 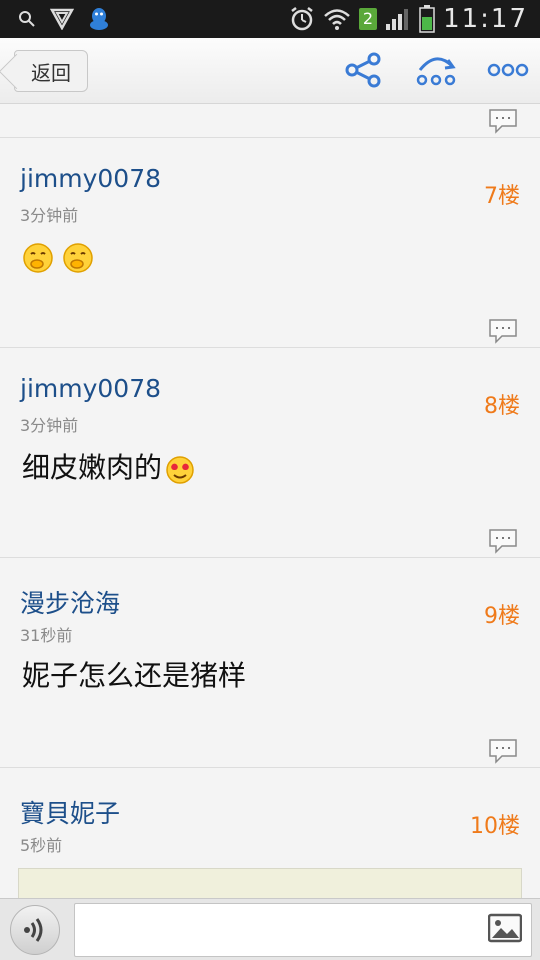 I want to click on status-bar: 2 11:17, so click(x=270, y=19).